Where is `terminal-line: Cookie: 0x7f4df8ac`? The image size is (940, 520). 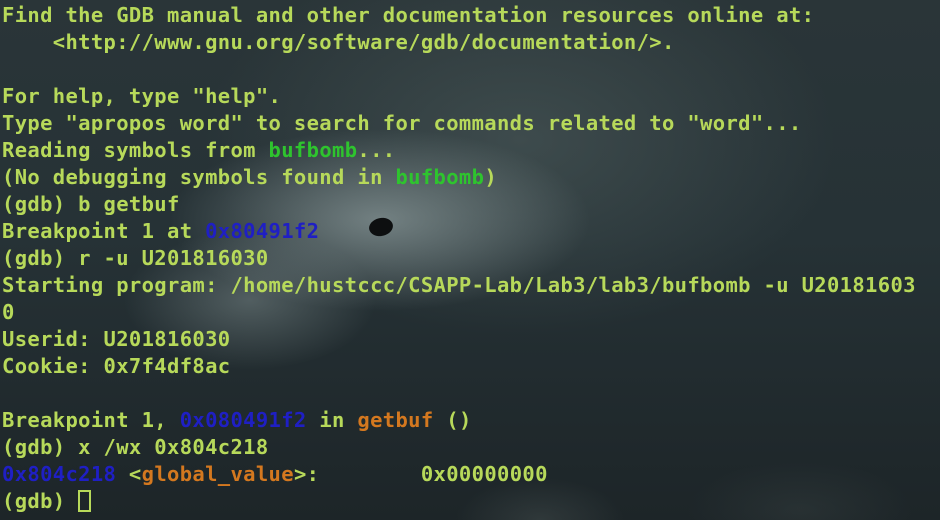 terminal-line: Cookie: 0x7f4df8ac is located at coordinates (471, 366).